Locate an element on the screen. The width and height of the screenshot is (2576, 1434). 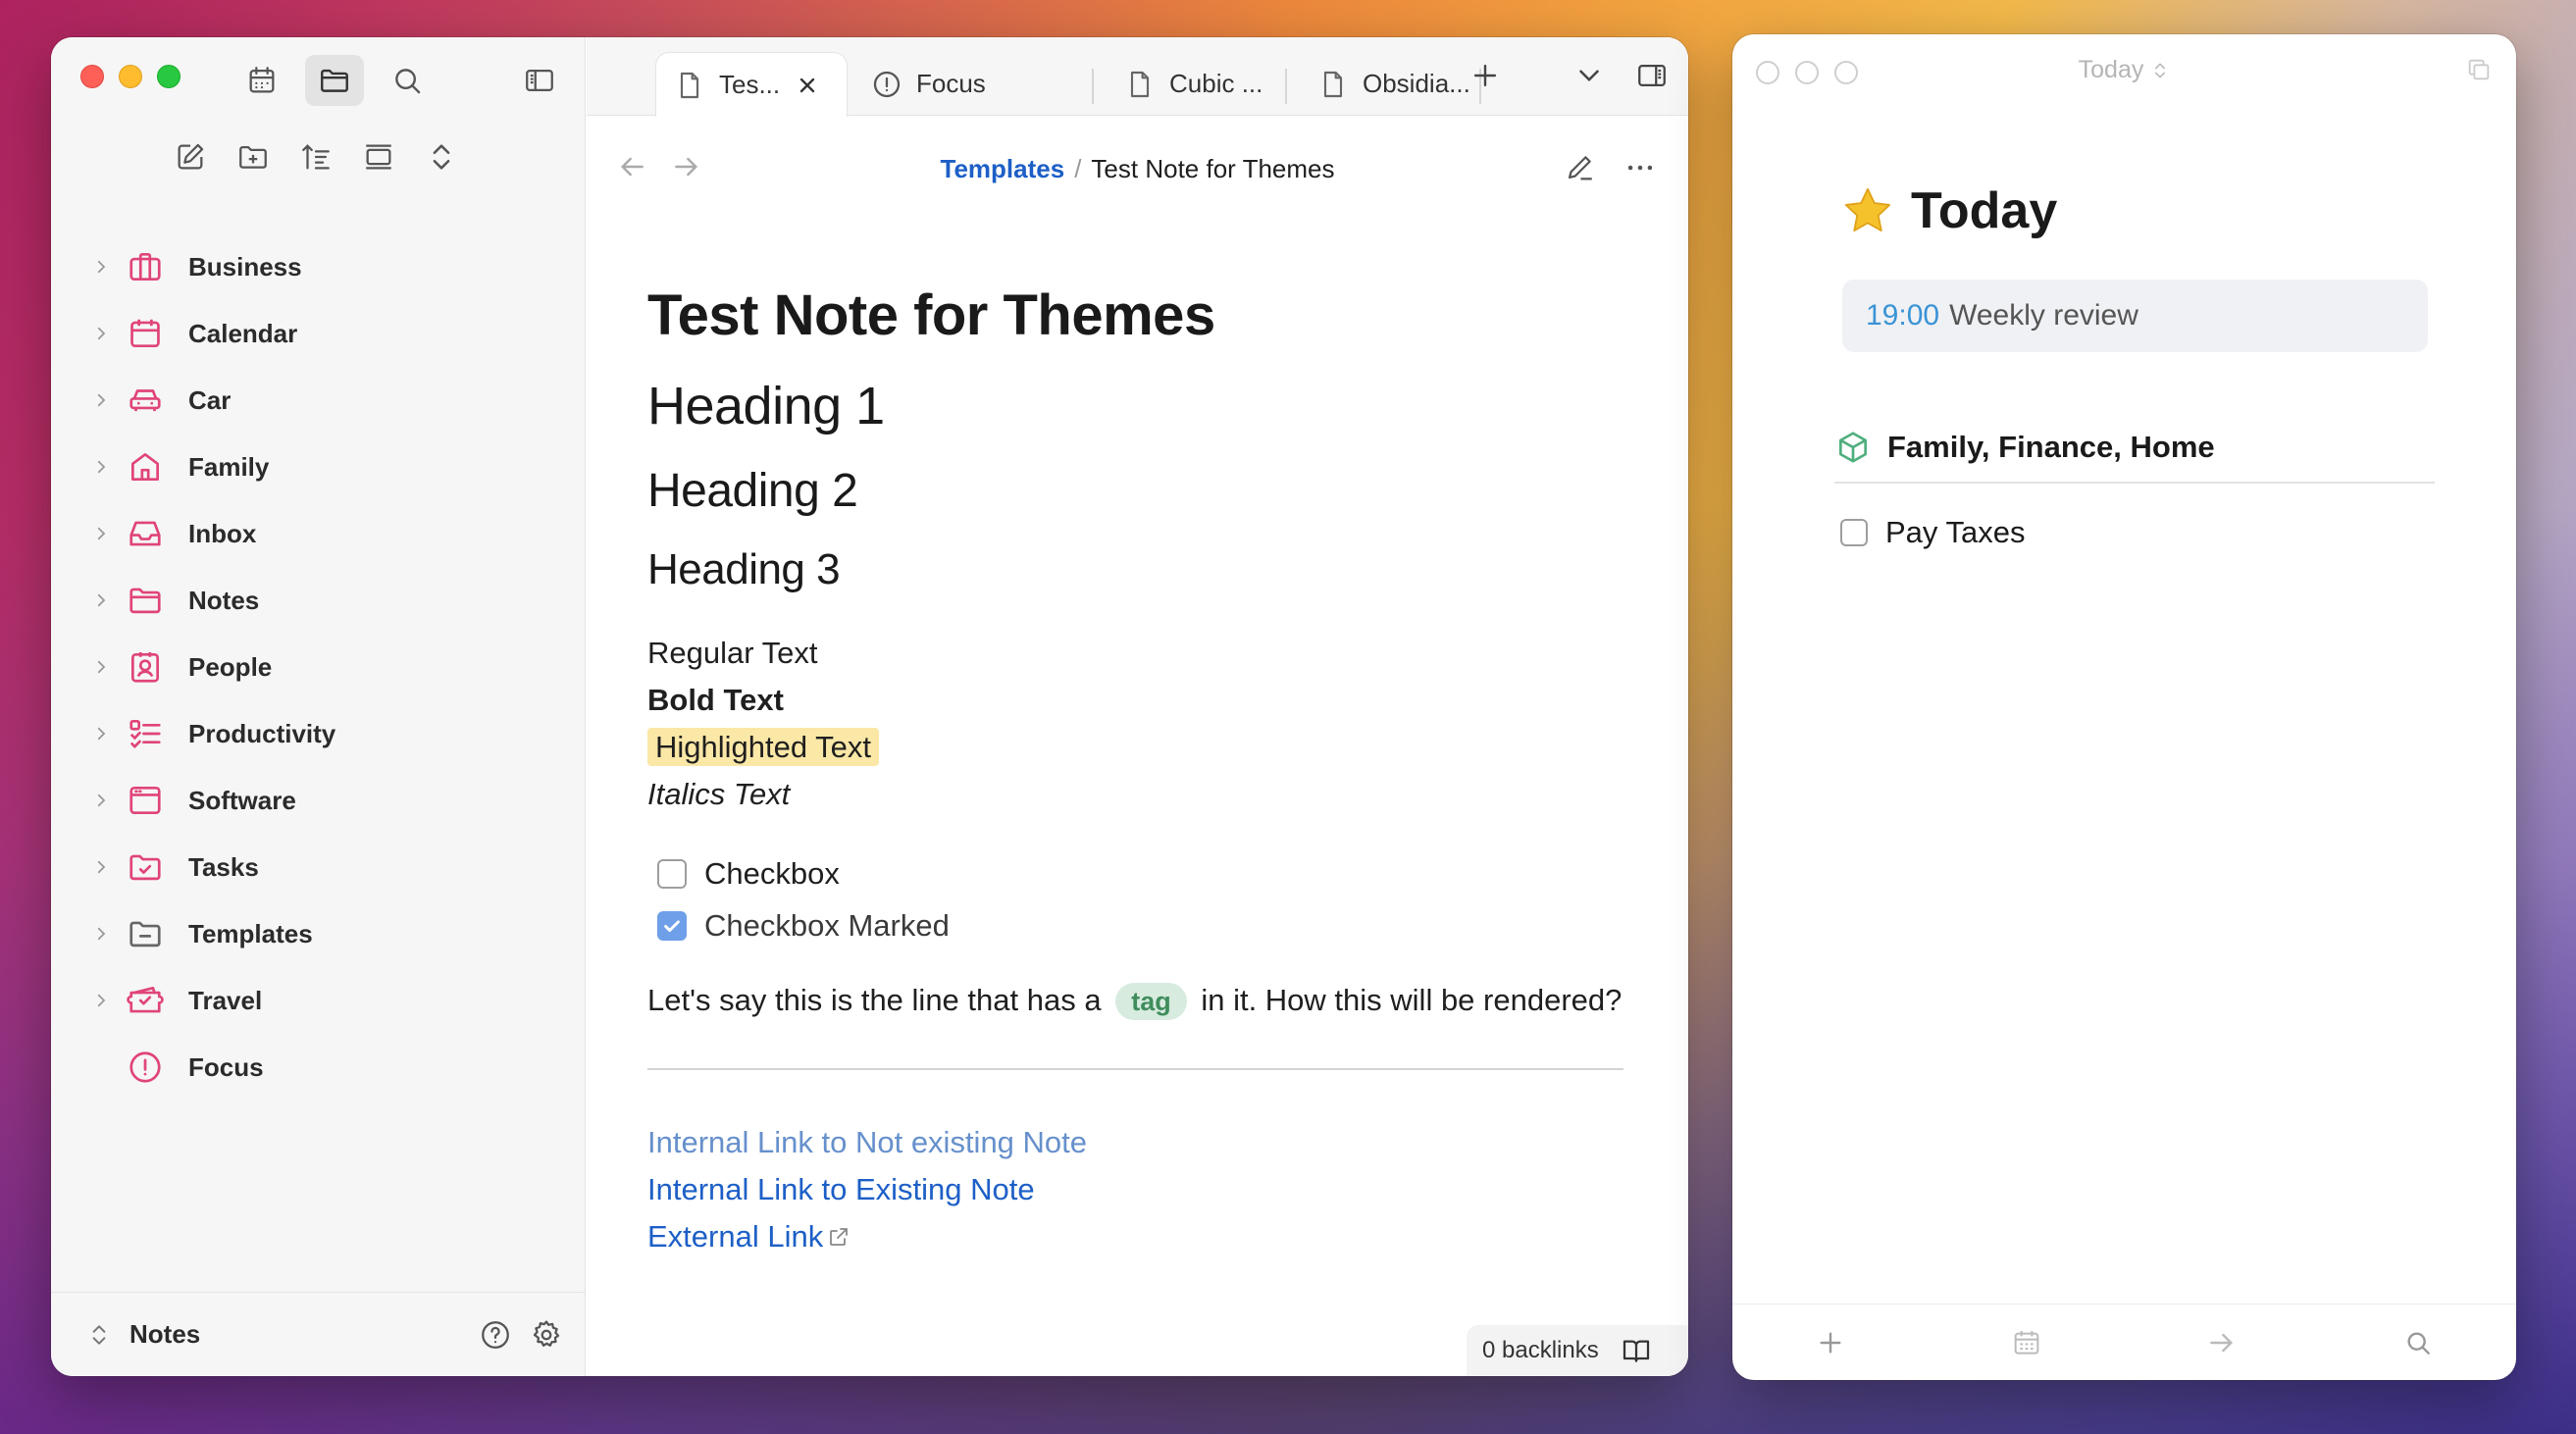
external-link: External Link is located at coordinates (748, 1236).